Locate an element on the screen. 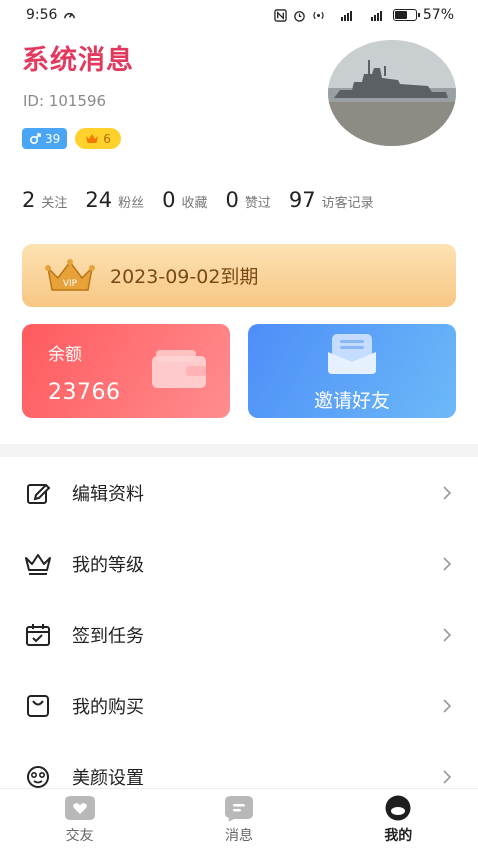  menu-item-my-level: 我的等级 is located at coordinates (239, 563).